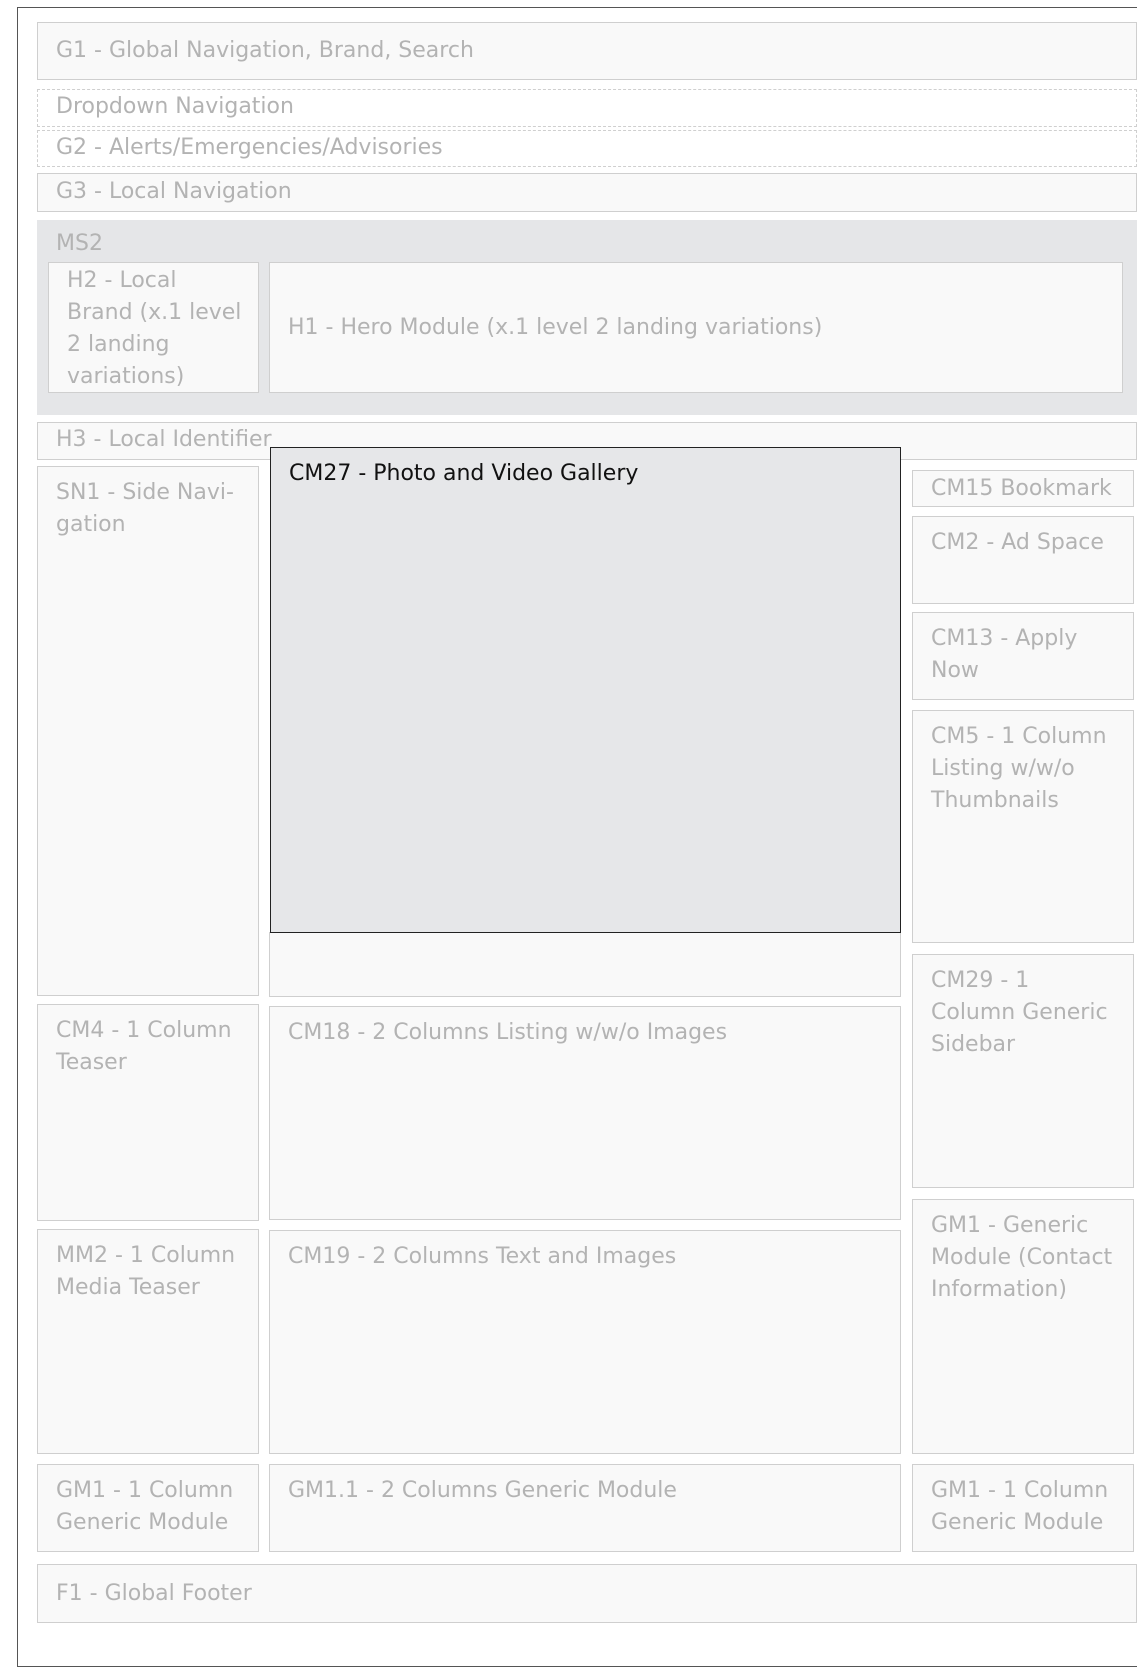 The height and width of the screenshot is (1667, 1137). I want to click on cm15-bookmark: CM15 Bookmark, so click(1023, 488).